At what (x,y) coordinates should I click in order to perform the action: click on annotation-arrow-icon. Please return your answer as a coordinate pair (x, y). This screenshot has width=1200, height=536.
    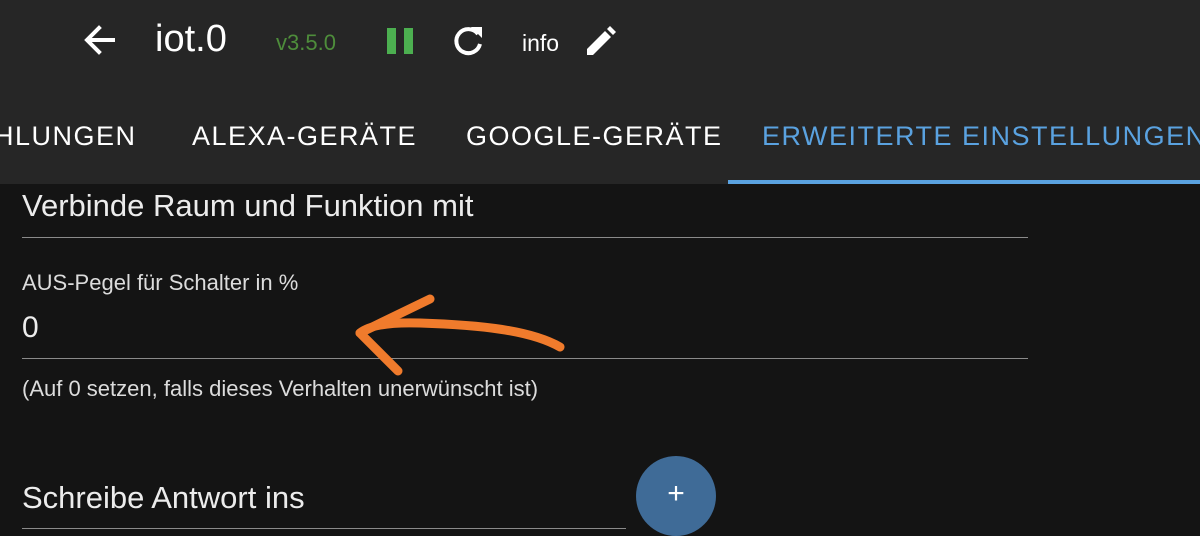
    Looking at the image, I should click on (460, 335).